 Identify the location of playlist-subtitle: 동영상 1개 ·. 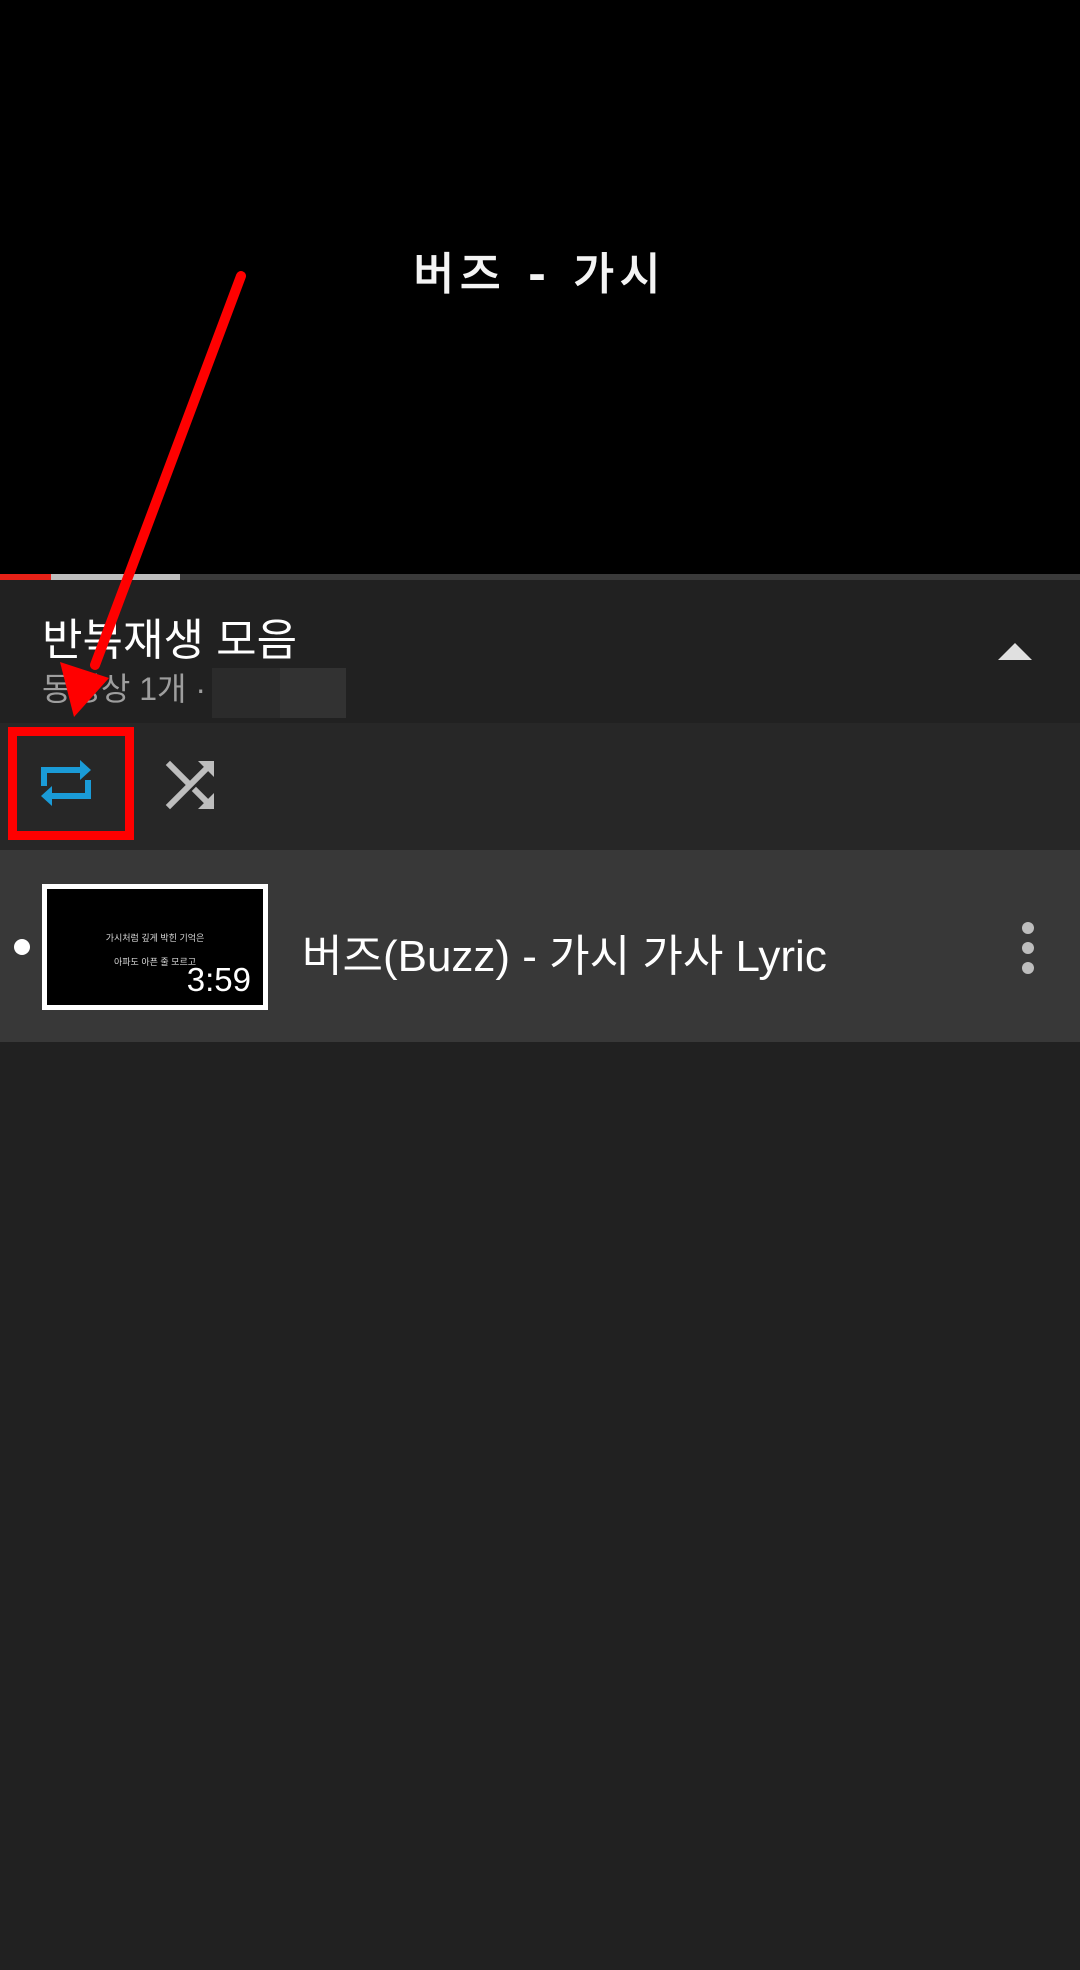
(124, 689).